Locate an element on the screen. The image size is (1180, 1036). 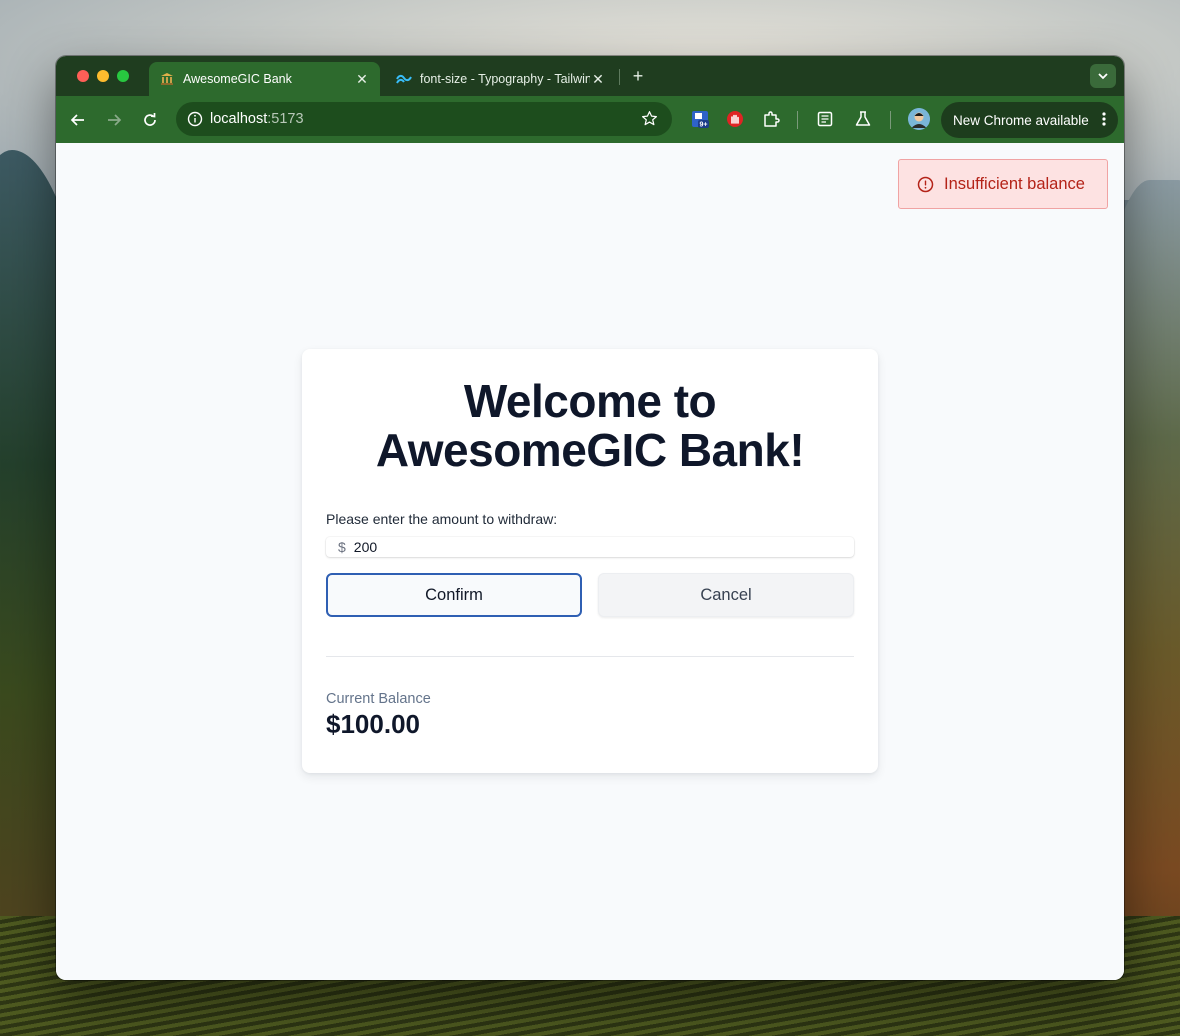
reload-button is located at coordinates (150, 120).